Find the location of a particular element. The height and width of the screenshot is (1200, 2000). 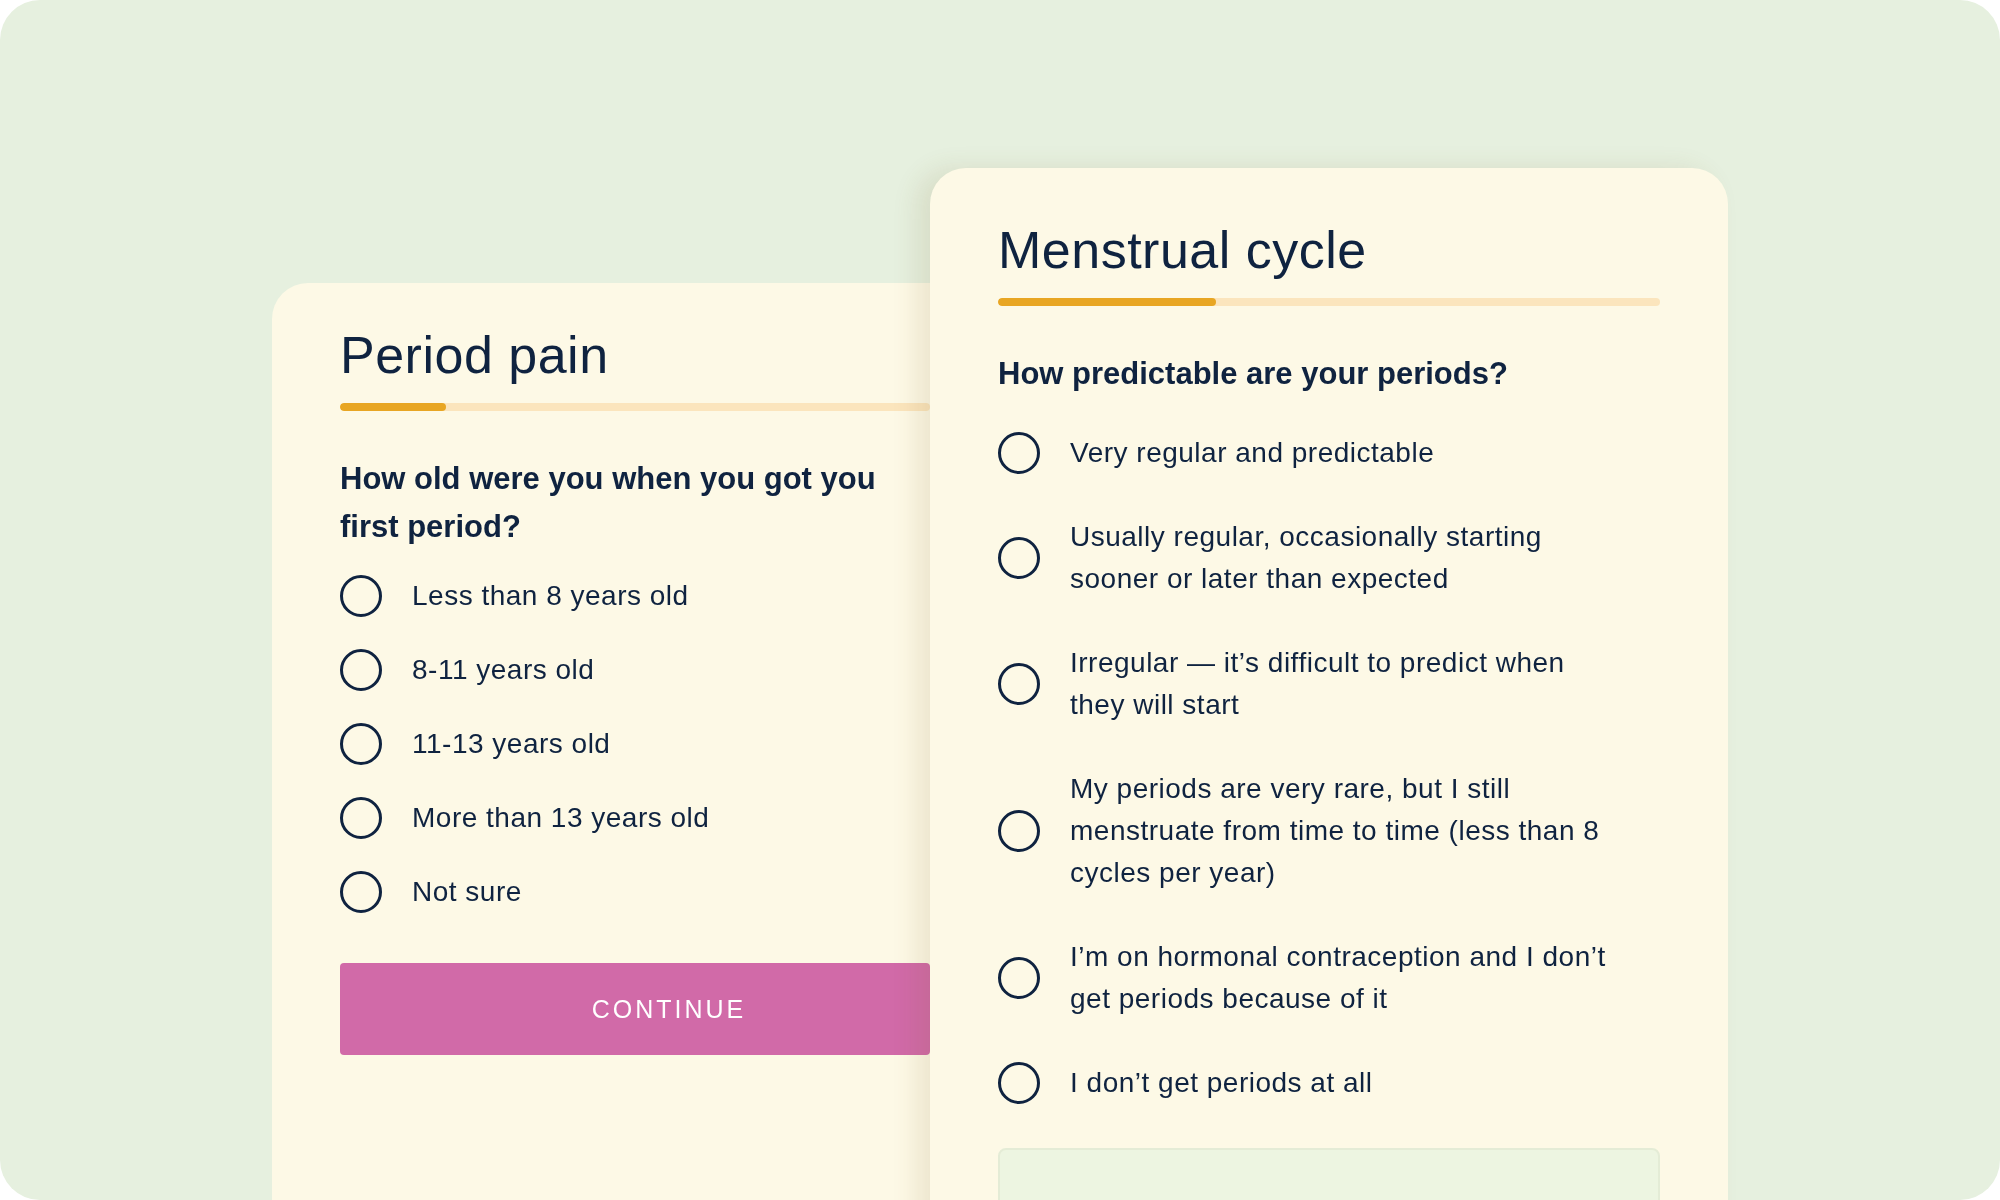

option-label: Less than 8 years old is located at coordinates (550, 596).